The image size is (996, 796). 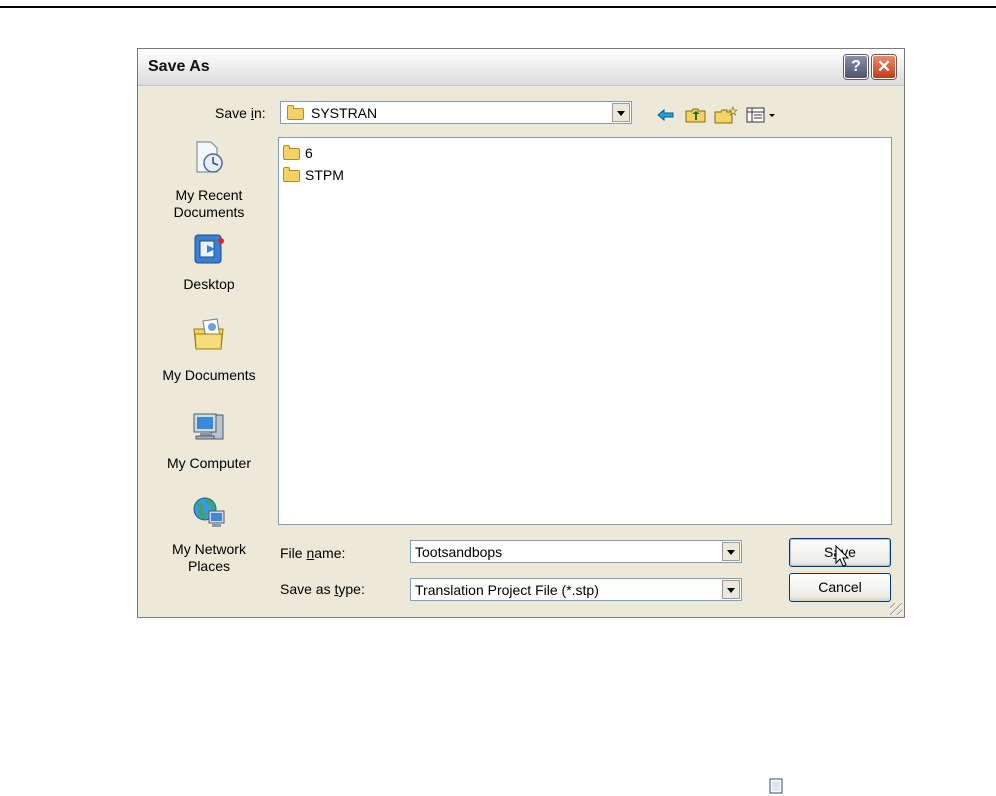 I want to click on page-top-rule, so click(x=498, y=7).